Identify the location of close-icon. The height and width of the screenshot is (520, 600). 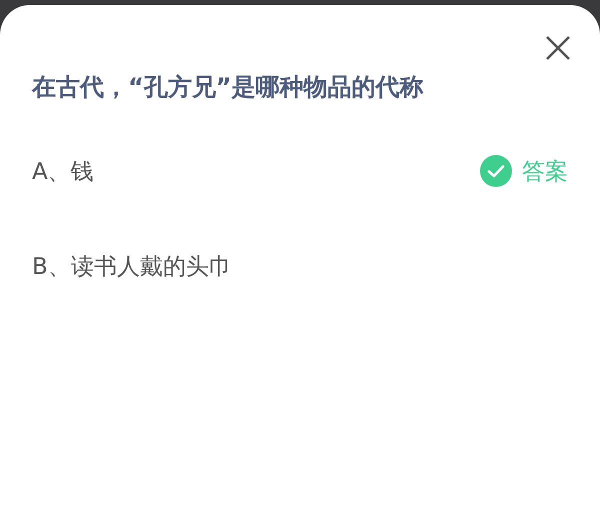
(558, 48).